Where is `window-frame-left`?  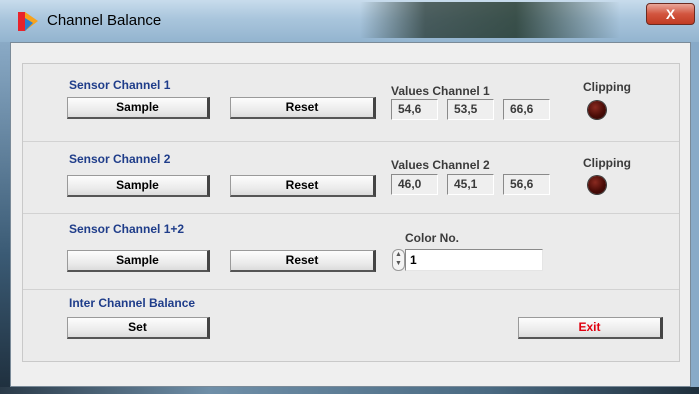
window-frame-left is located at coordinates (5, 218).